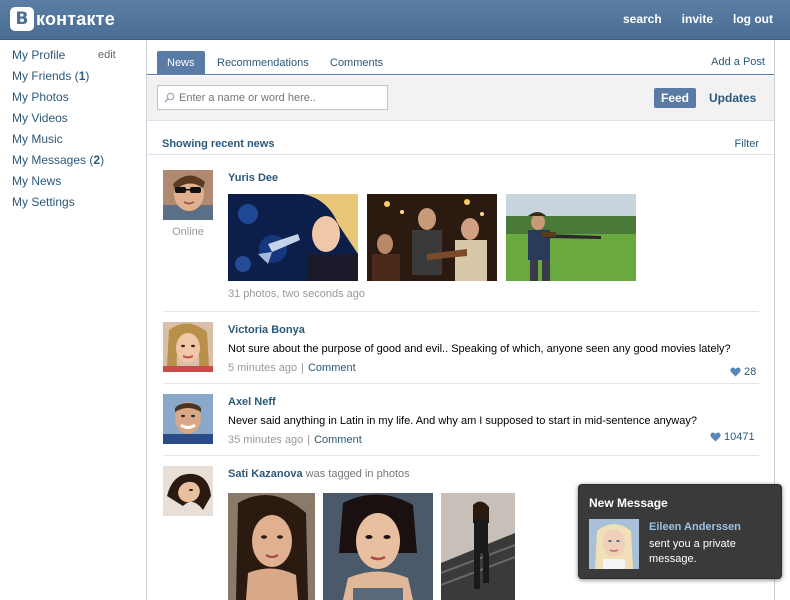 This screenshot has width=790, height=600. Describe the element at coordinates (40, 97) in the screenshot. I see `menu-item-label: My Photos` at that location.